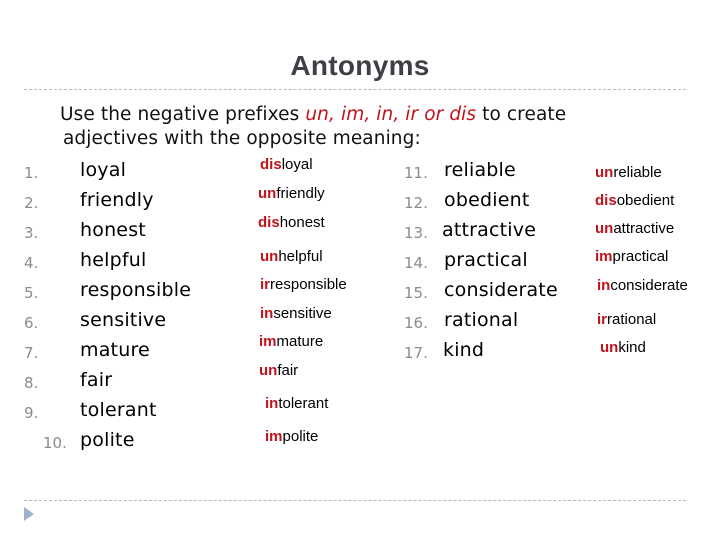  What do you see at coordinates (302, 313) in the screenshot?
I see `antonym-stem: sensitive` at bounding box center [302, 313].